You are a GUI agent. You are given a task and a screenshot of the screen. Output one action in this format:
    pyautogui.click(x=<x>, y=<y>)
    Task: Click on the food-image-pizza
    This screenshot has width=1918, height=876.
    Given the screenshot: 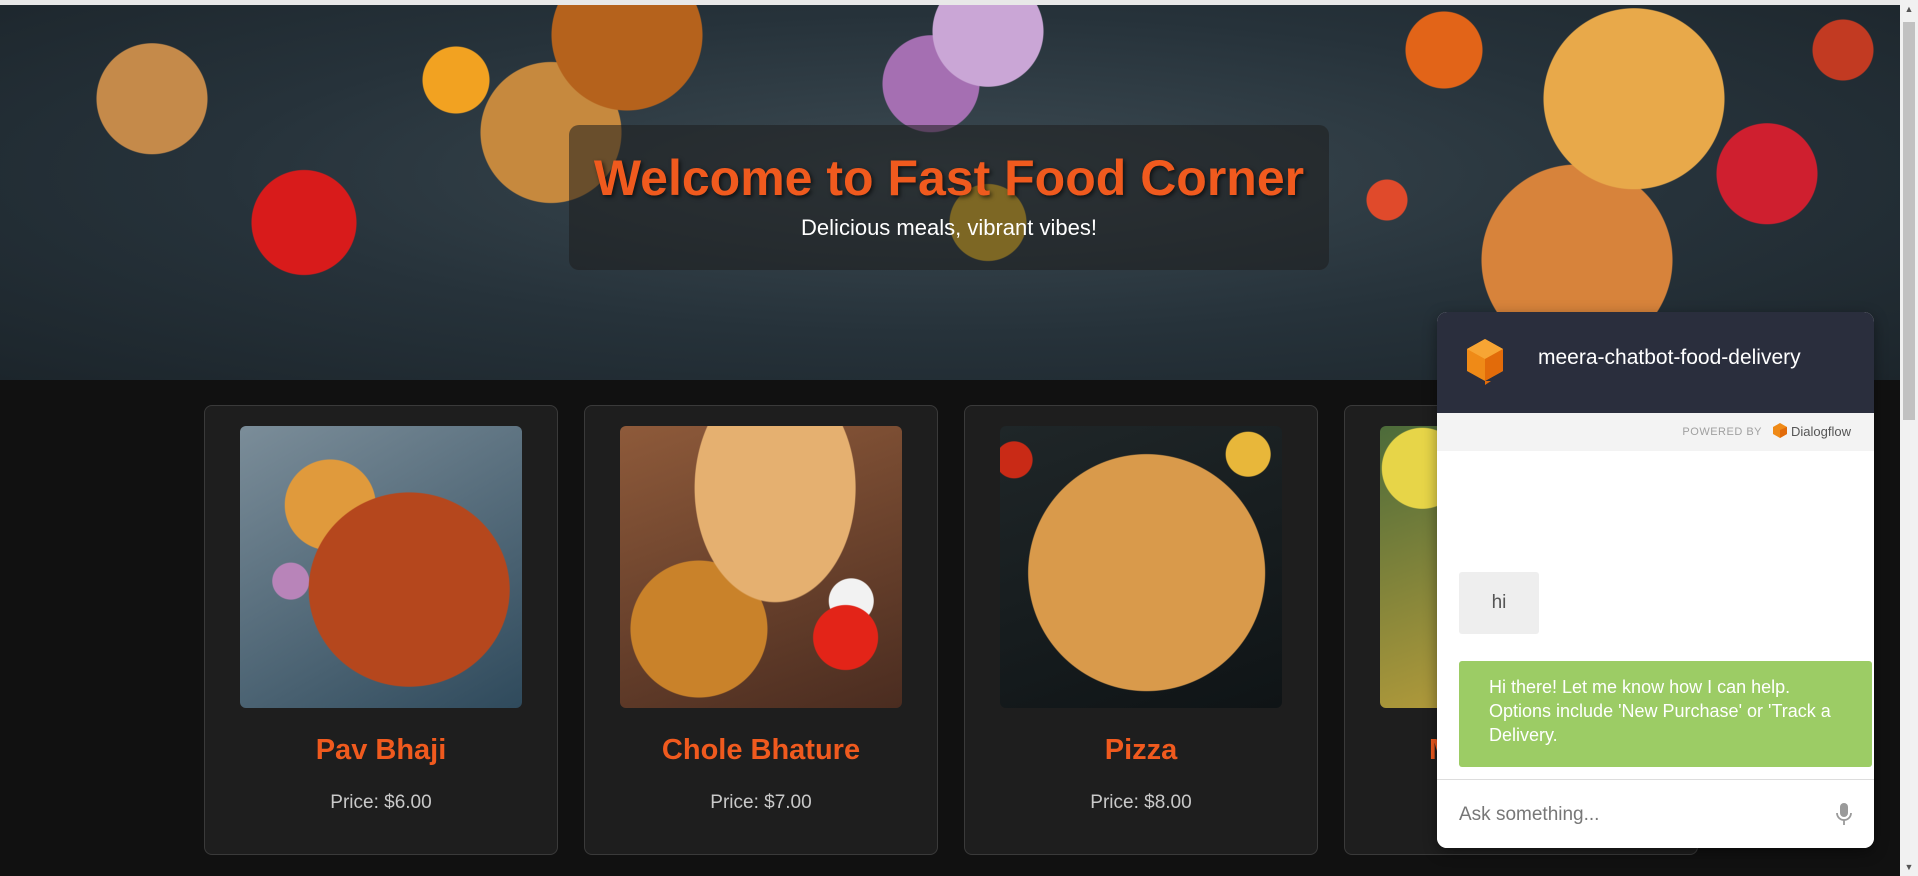 What is the action you would take?
    pyautogui.click(x=1141, y=567)
    